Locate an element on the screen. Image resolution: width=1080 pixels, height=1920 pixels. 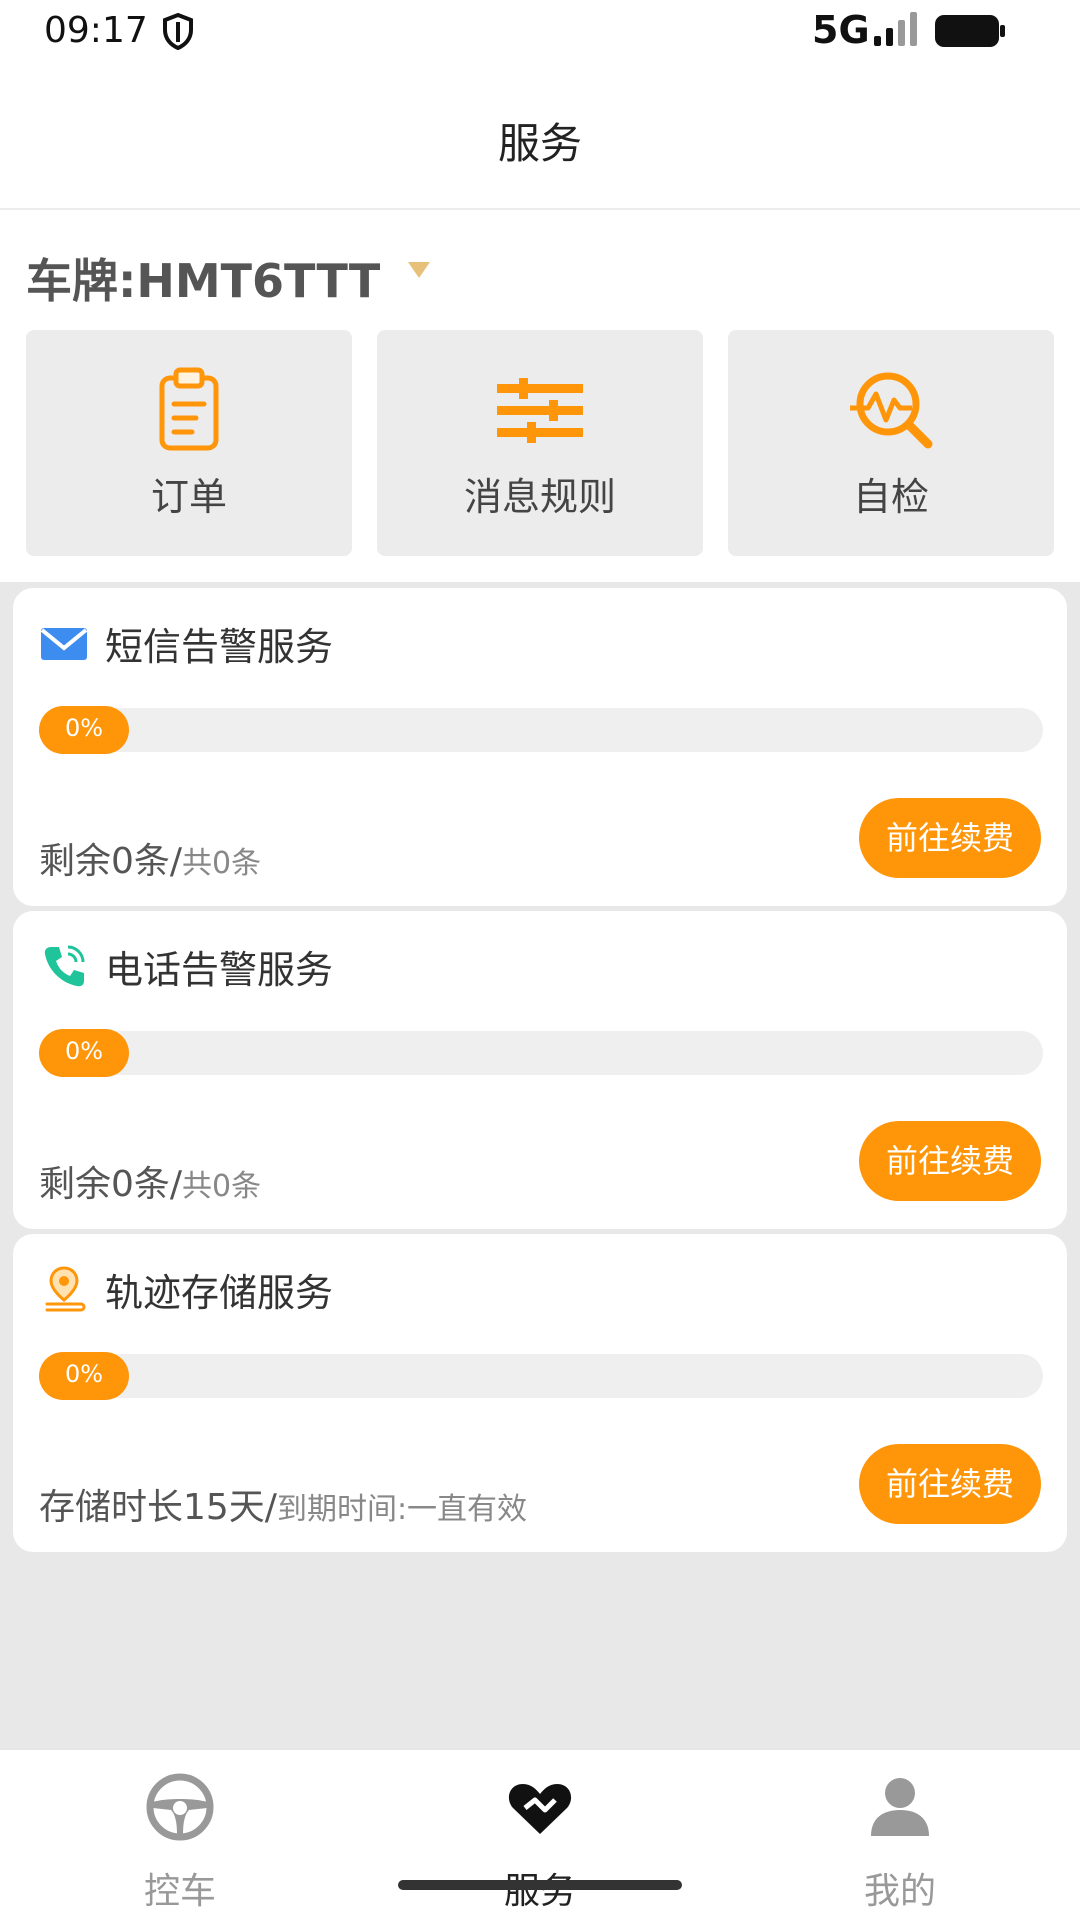
nav-item-service: 服务 is located at coordinates (540, 1835).